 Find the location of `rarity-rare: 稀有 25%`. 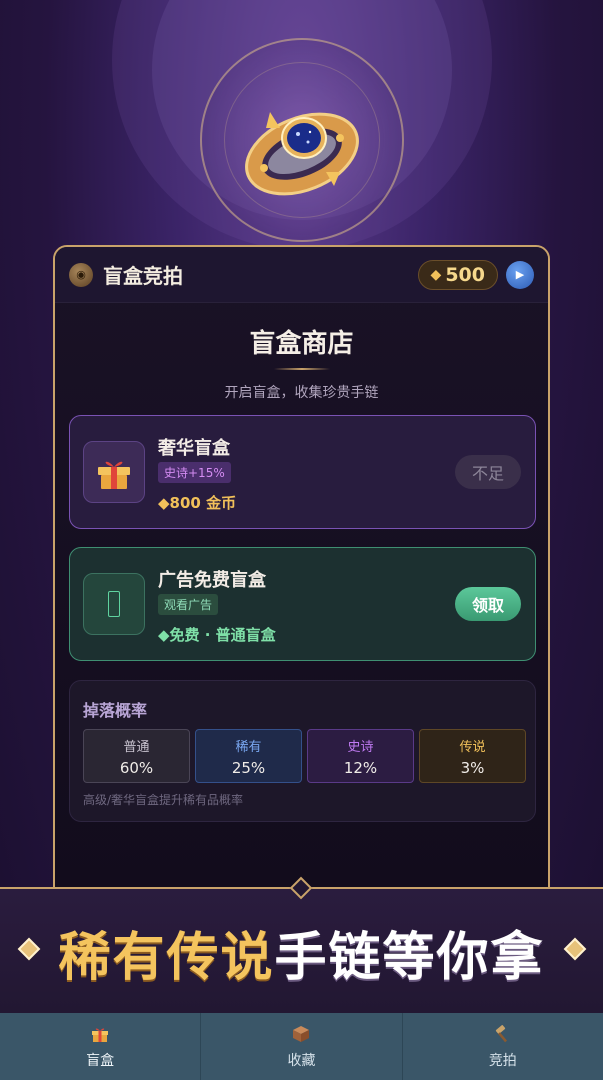

rarity-rare: 稀有 25% is located at coordinates (248, 756).